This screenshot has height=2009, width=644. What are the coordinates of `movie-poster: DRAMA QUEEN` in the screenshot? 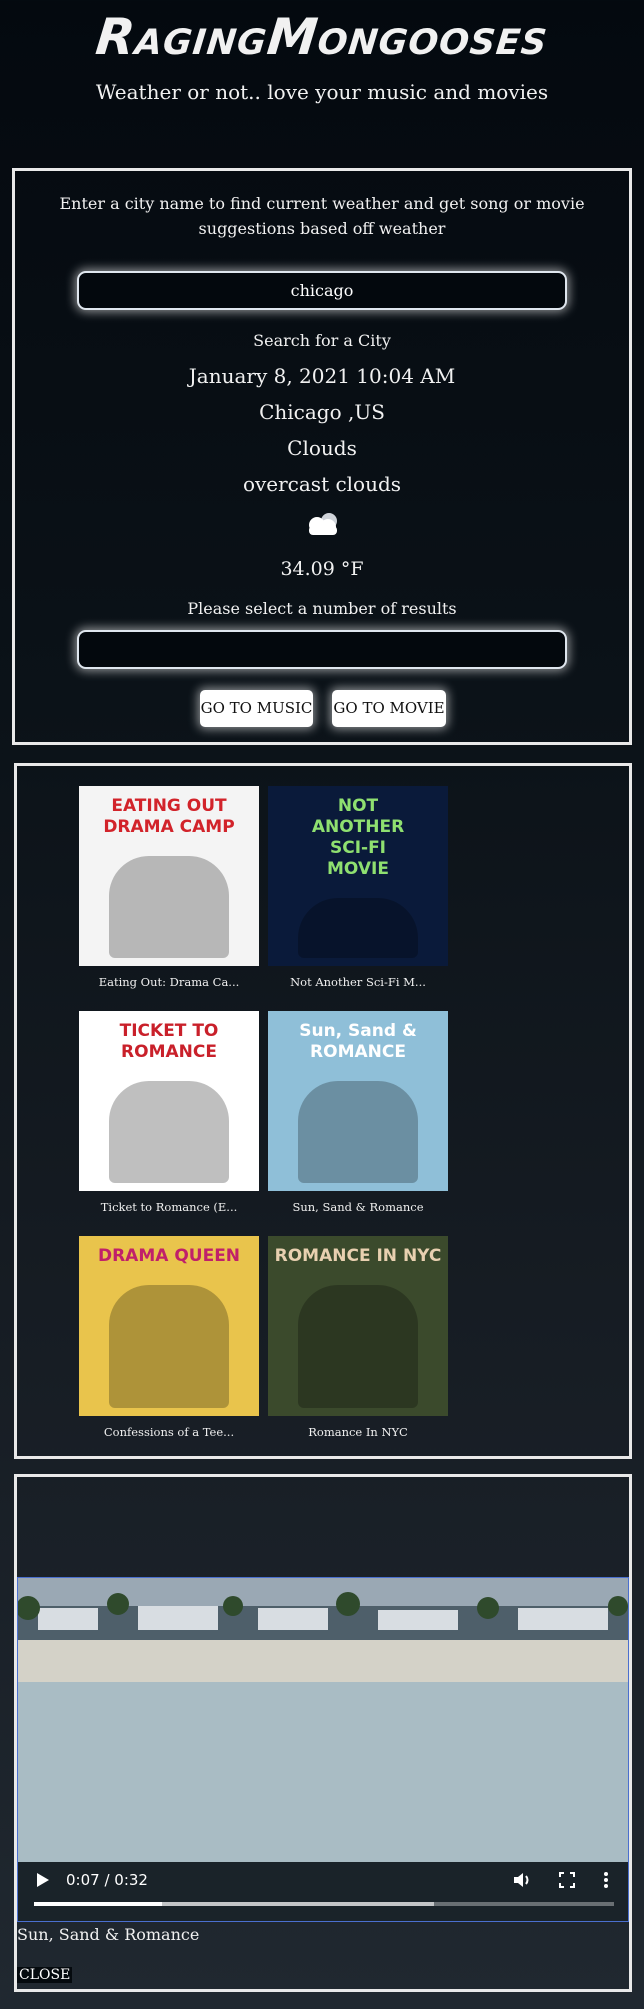 It's located at (169, 1326).